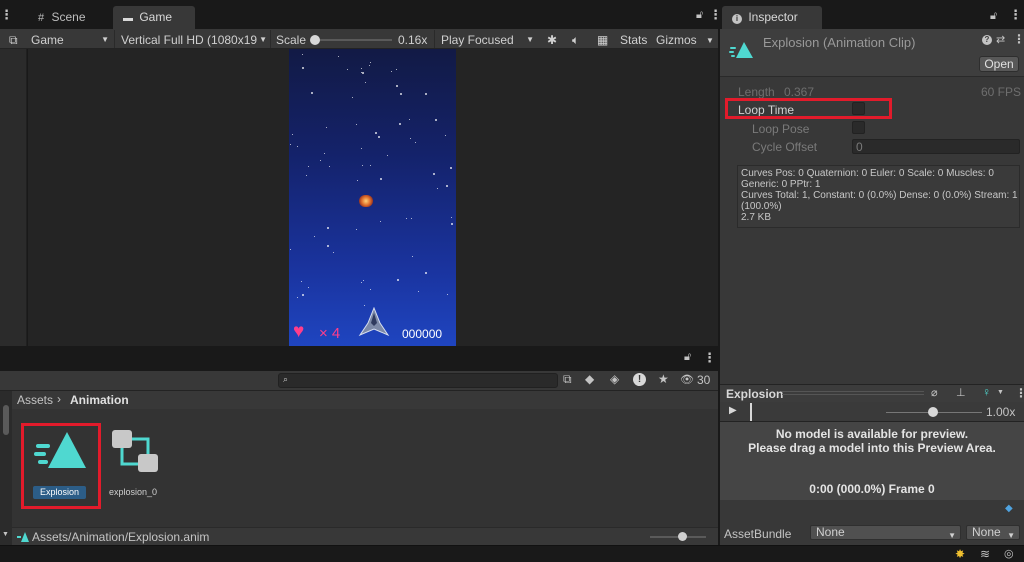  I want to click on asset-bundle-label: AssetBundle, so click(758, 534).